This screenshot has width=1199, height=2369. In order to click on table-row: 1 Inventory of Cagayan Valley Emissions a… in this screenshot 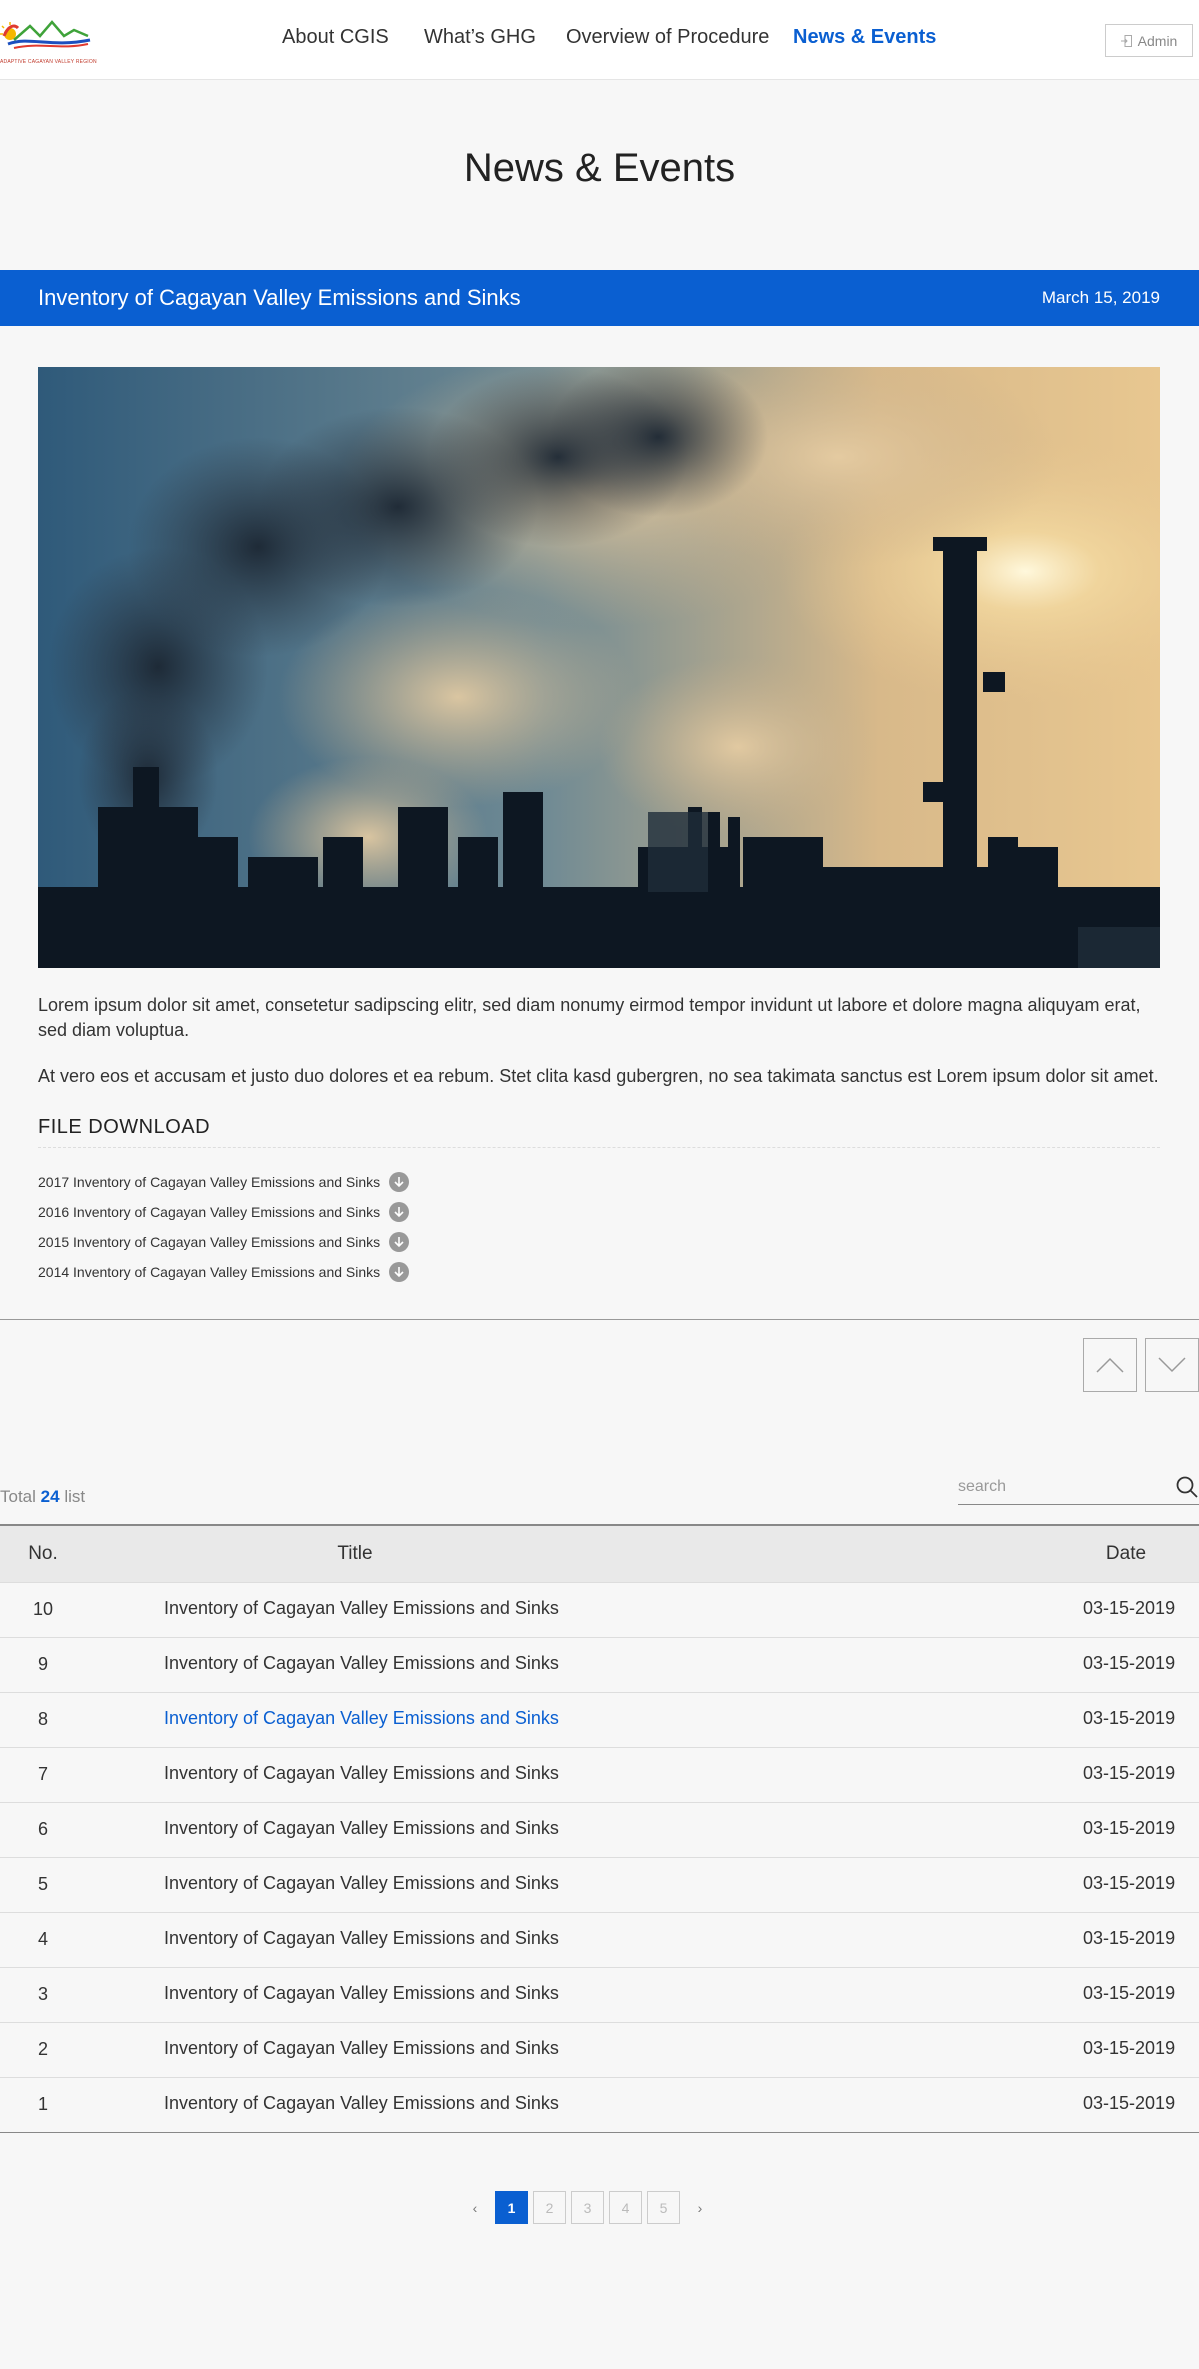, I will do `click(599, 2104)`.